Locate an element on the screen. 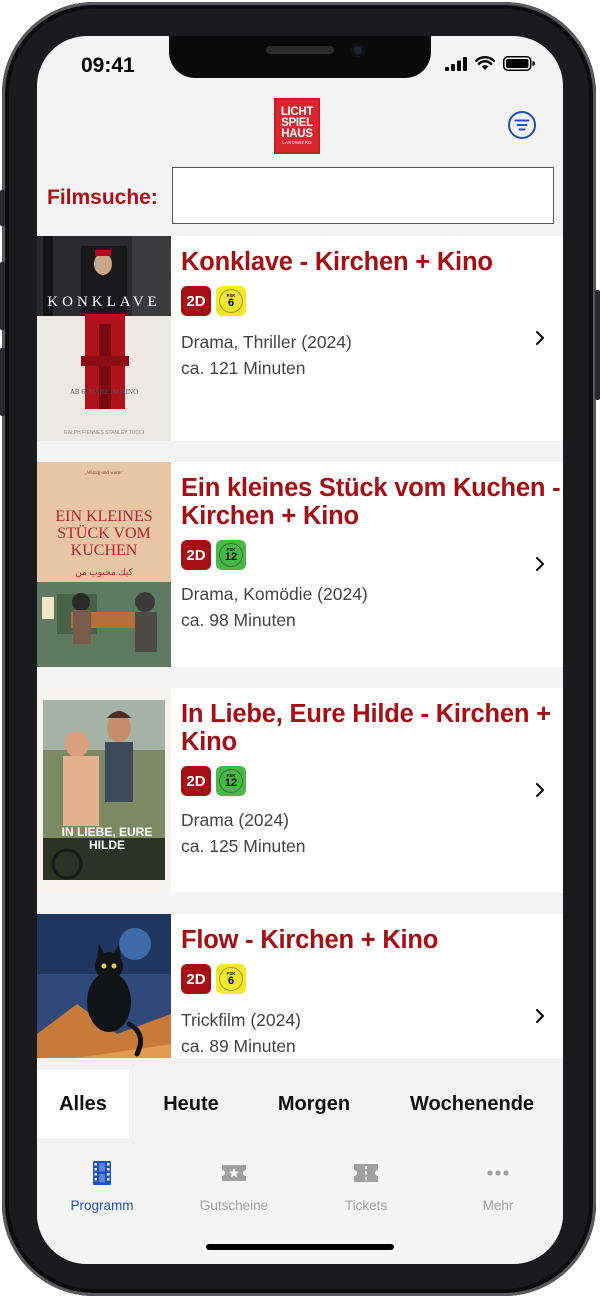 The height and width of the screenshot is (1299, 600). day-tab-heute: Heute is located at coordinates (191, 1104).